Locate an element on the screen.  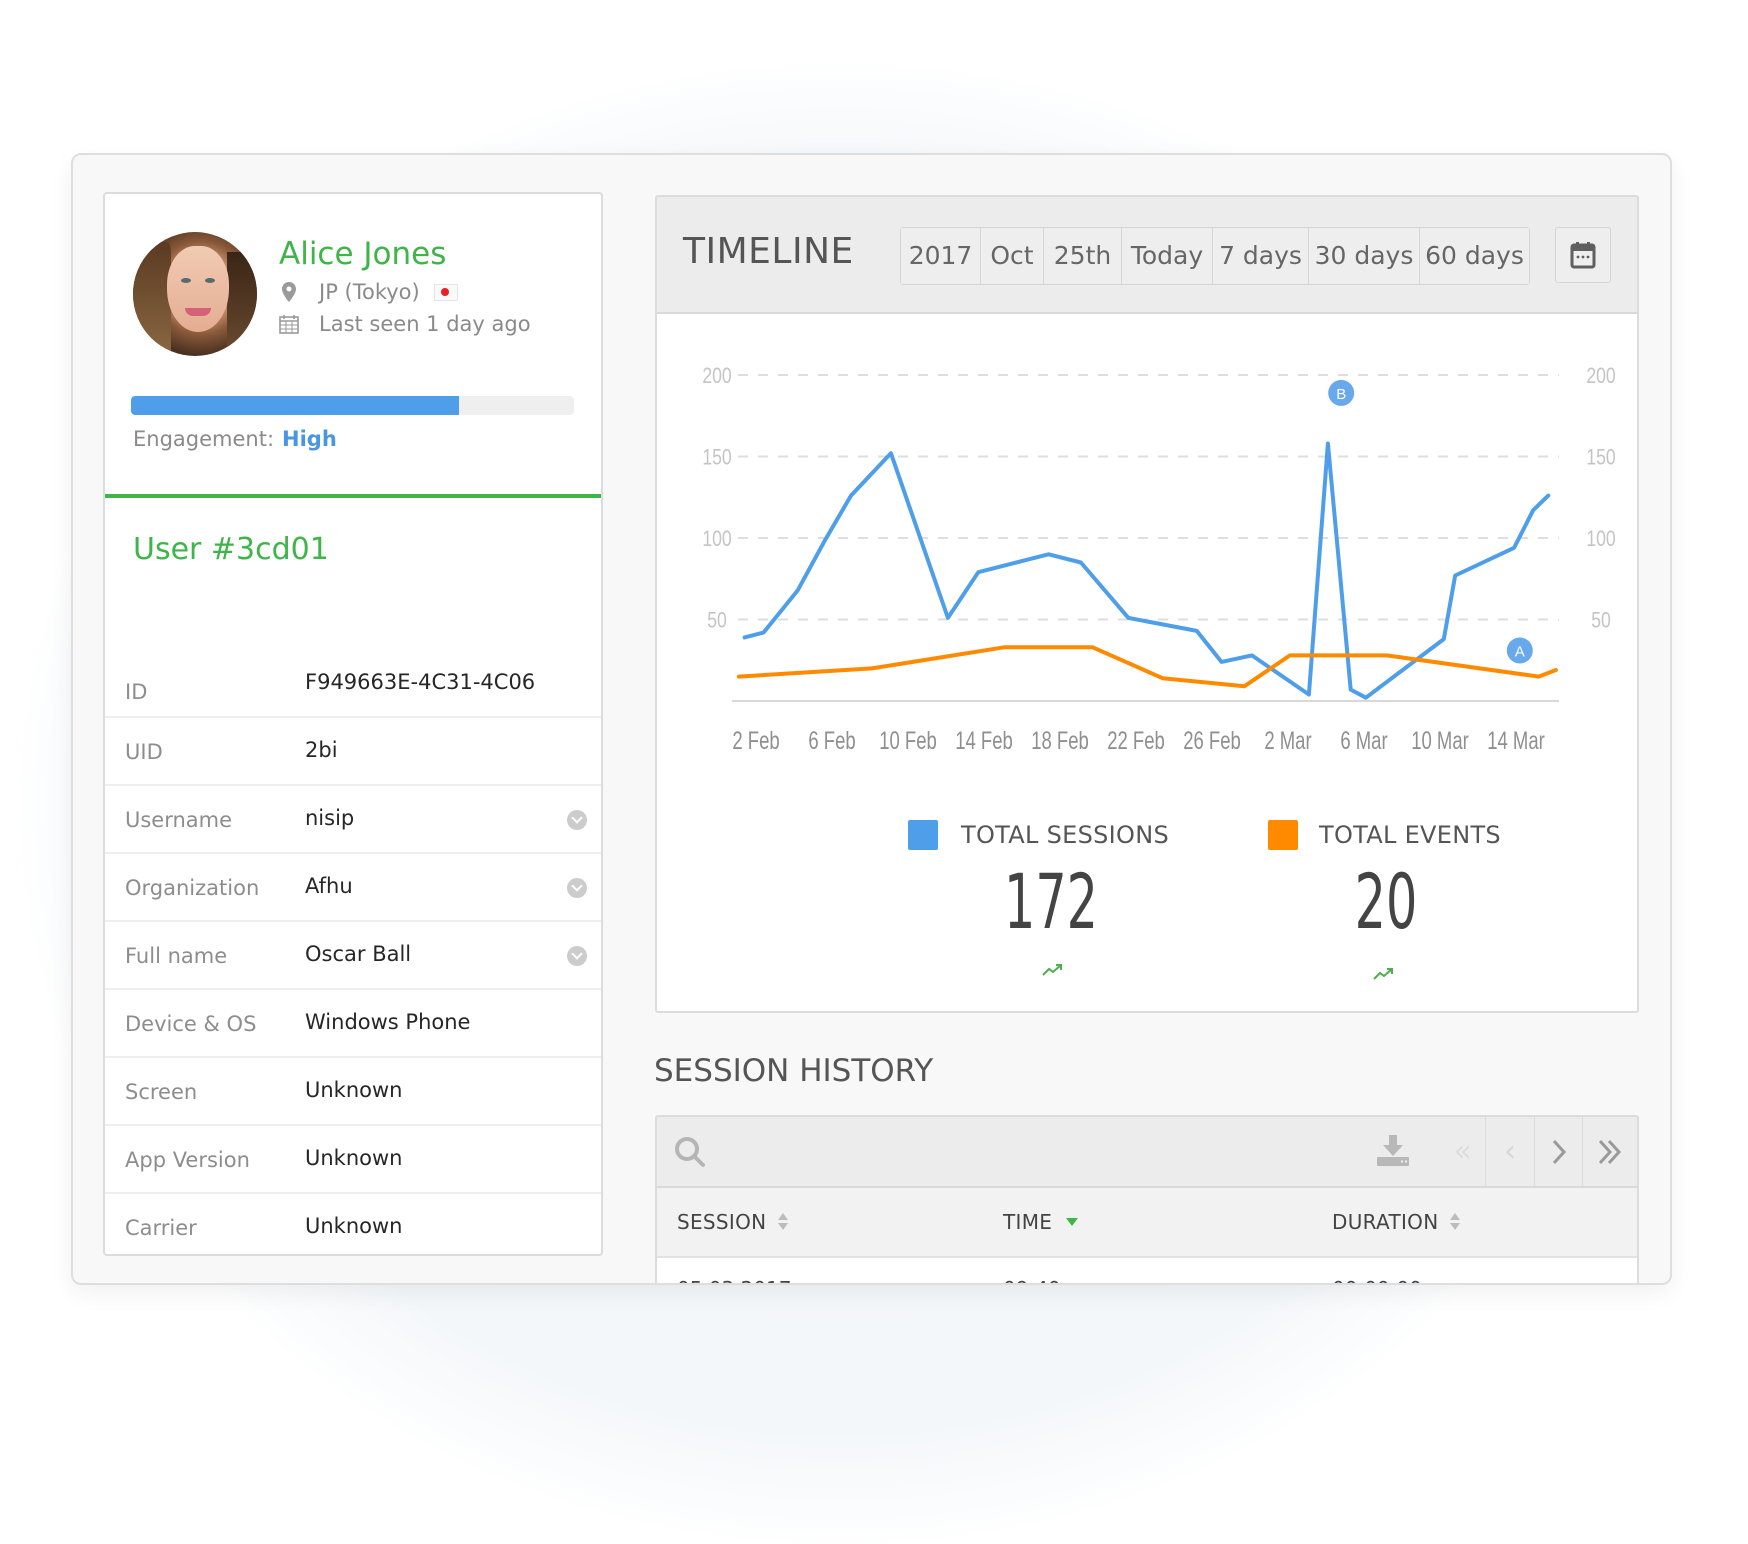
x-tick-label: 26 Feb is located at coordinates (1212, 740).